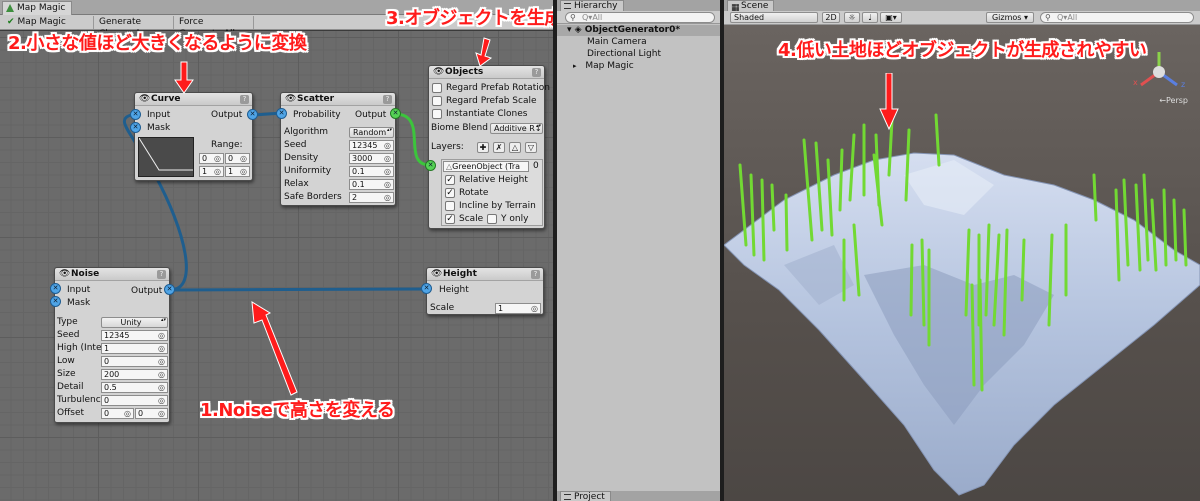 The height and width of the screenshot is (501, 1200). I want to click on gizmos-label: Gizmos, so click(1006, 17).